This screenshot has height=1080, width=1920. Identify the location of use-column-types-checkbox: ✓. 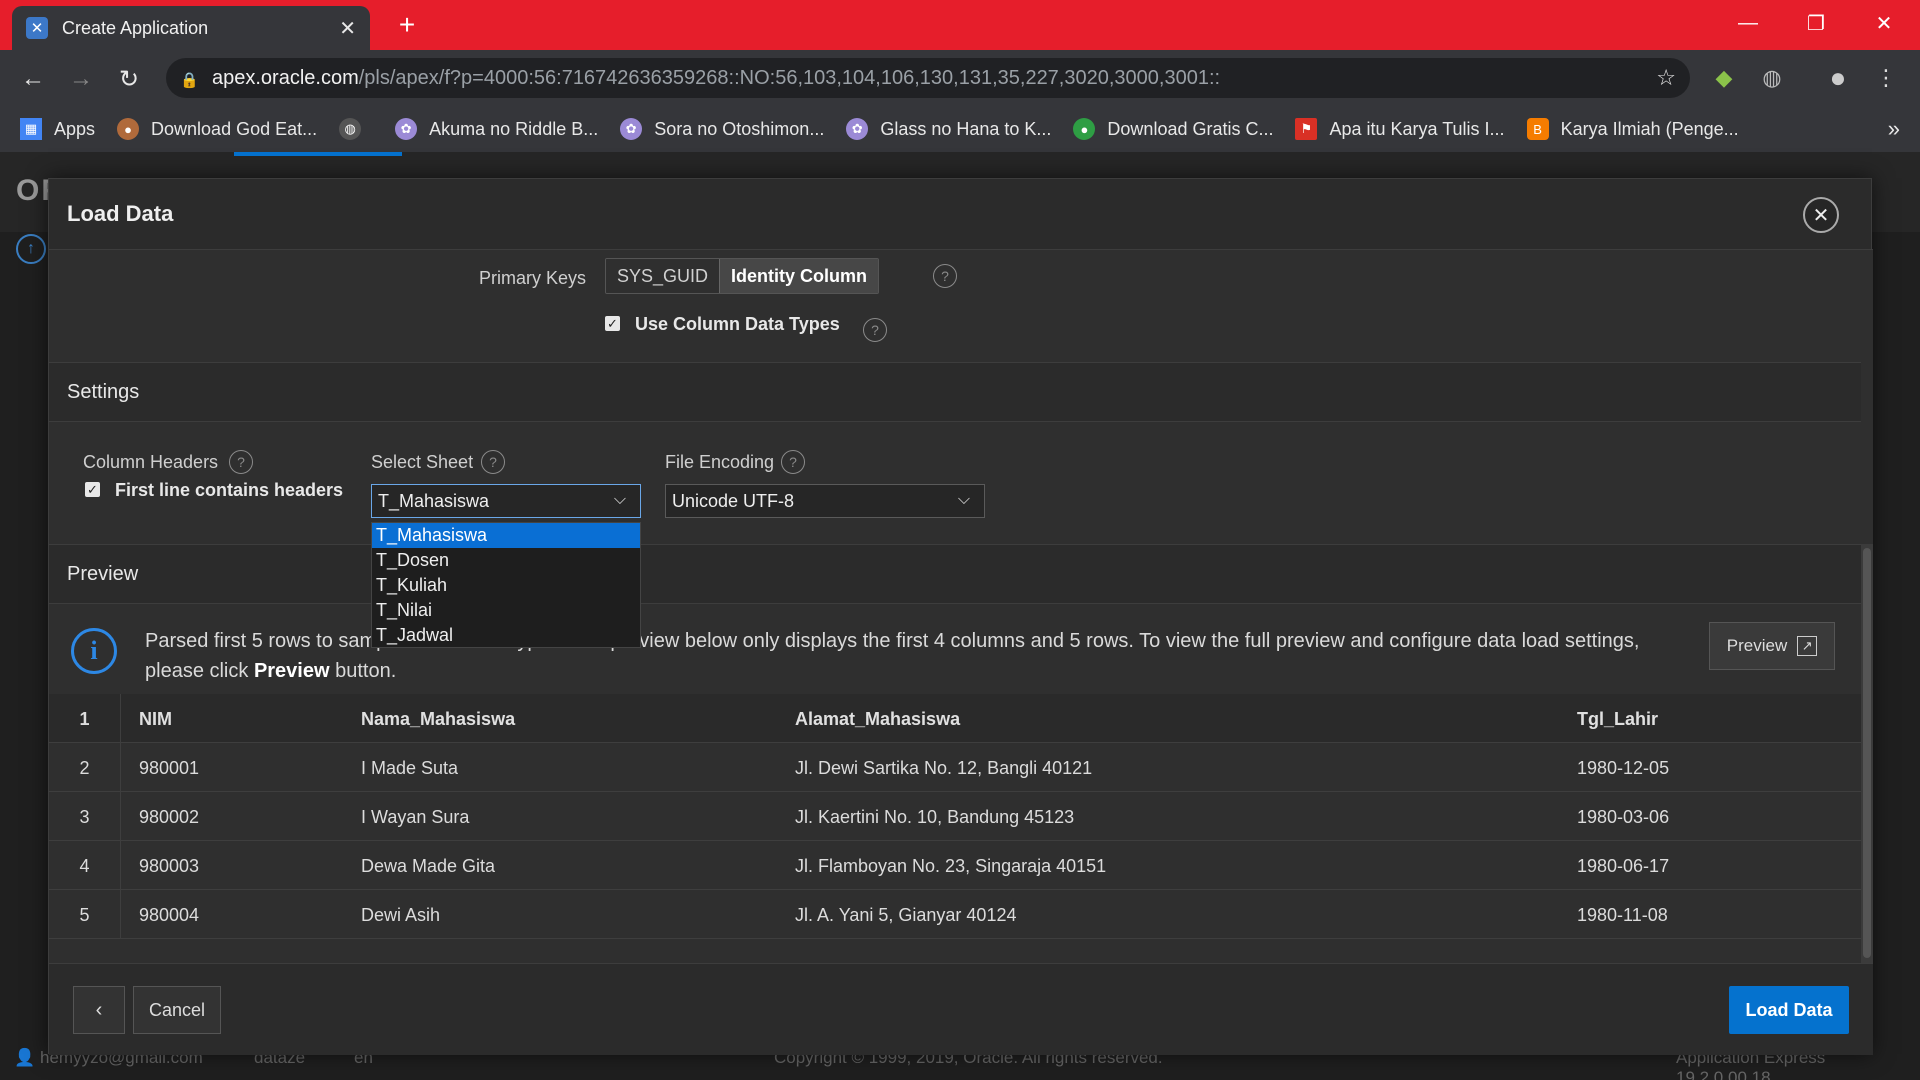
(612, 323).